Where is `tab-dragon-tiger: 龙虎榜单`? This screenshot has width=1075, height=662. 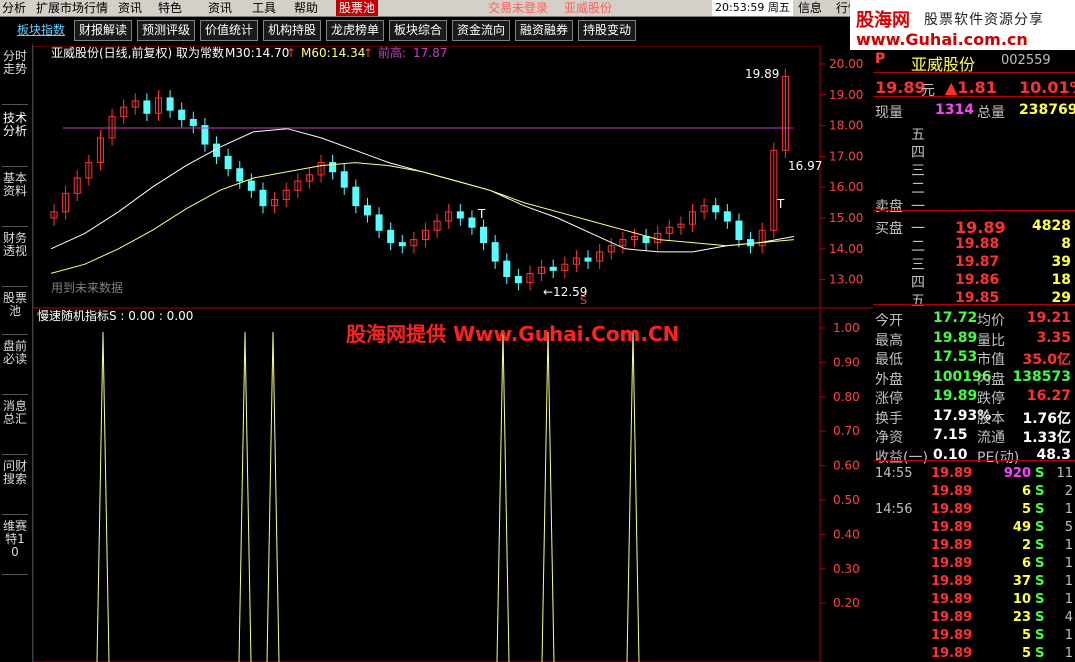
tab-dragon-tiger: 龙虎榜单 is located at coordinates (355, 30).